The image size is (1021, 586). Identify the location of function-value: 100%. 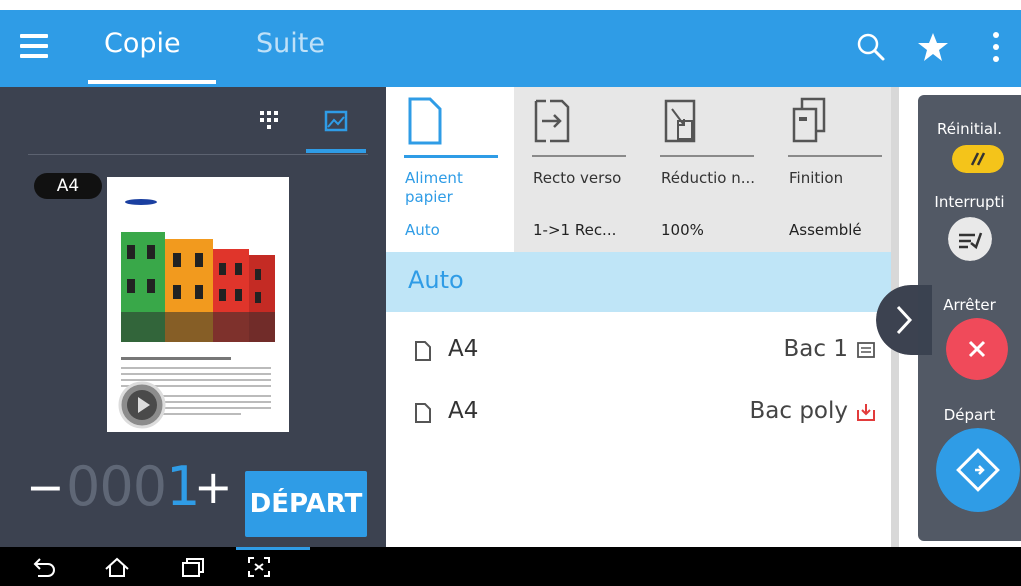
(682, 230).